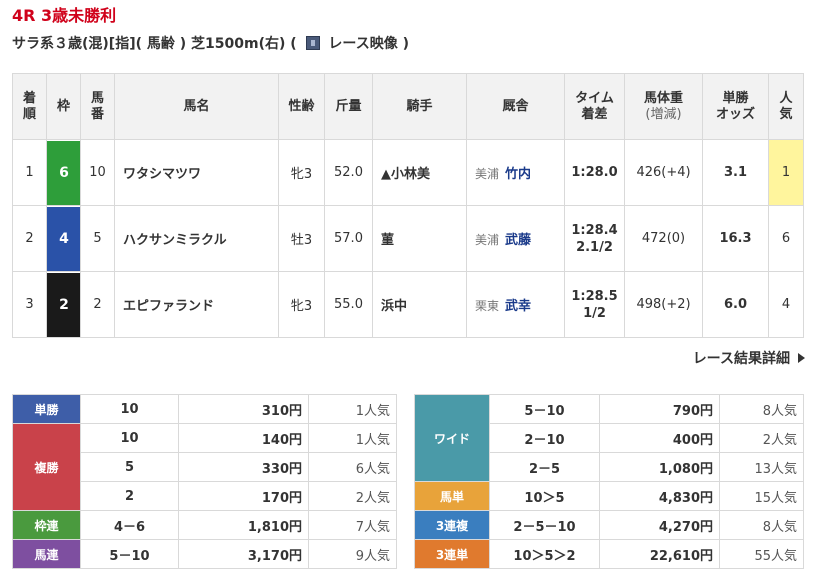  What do you see at coordinates (63, 106) in the screenshot?
I see `header-waku: 枠` at bounding box center [63, 106].